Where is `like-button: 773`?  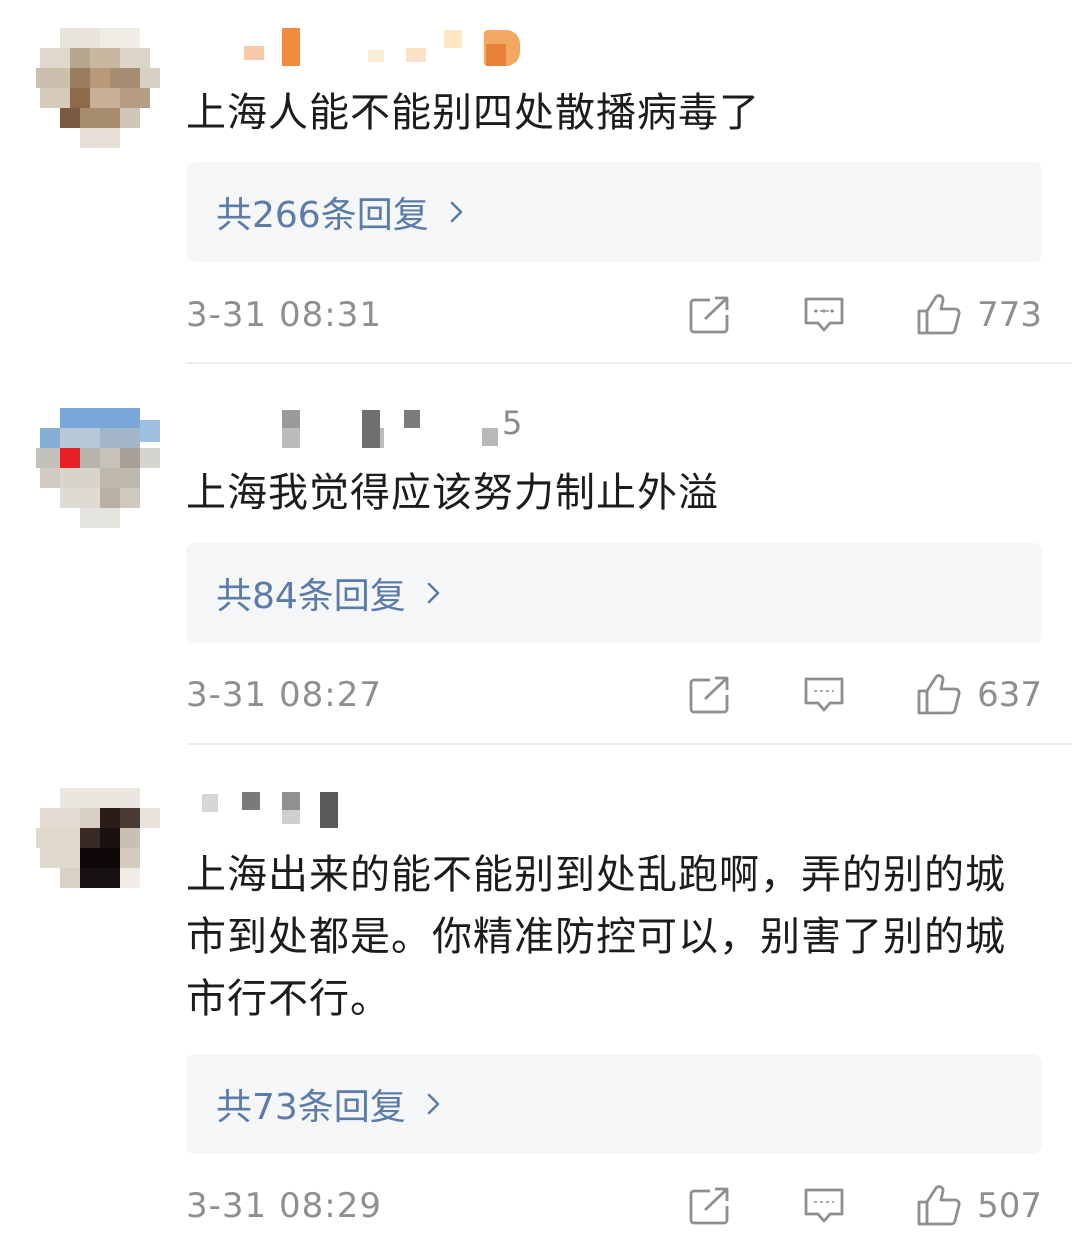
like-button: 773 is located at coordinates (978, 315).